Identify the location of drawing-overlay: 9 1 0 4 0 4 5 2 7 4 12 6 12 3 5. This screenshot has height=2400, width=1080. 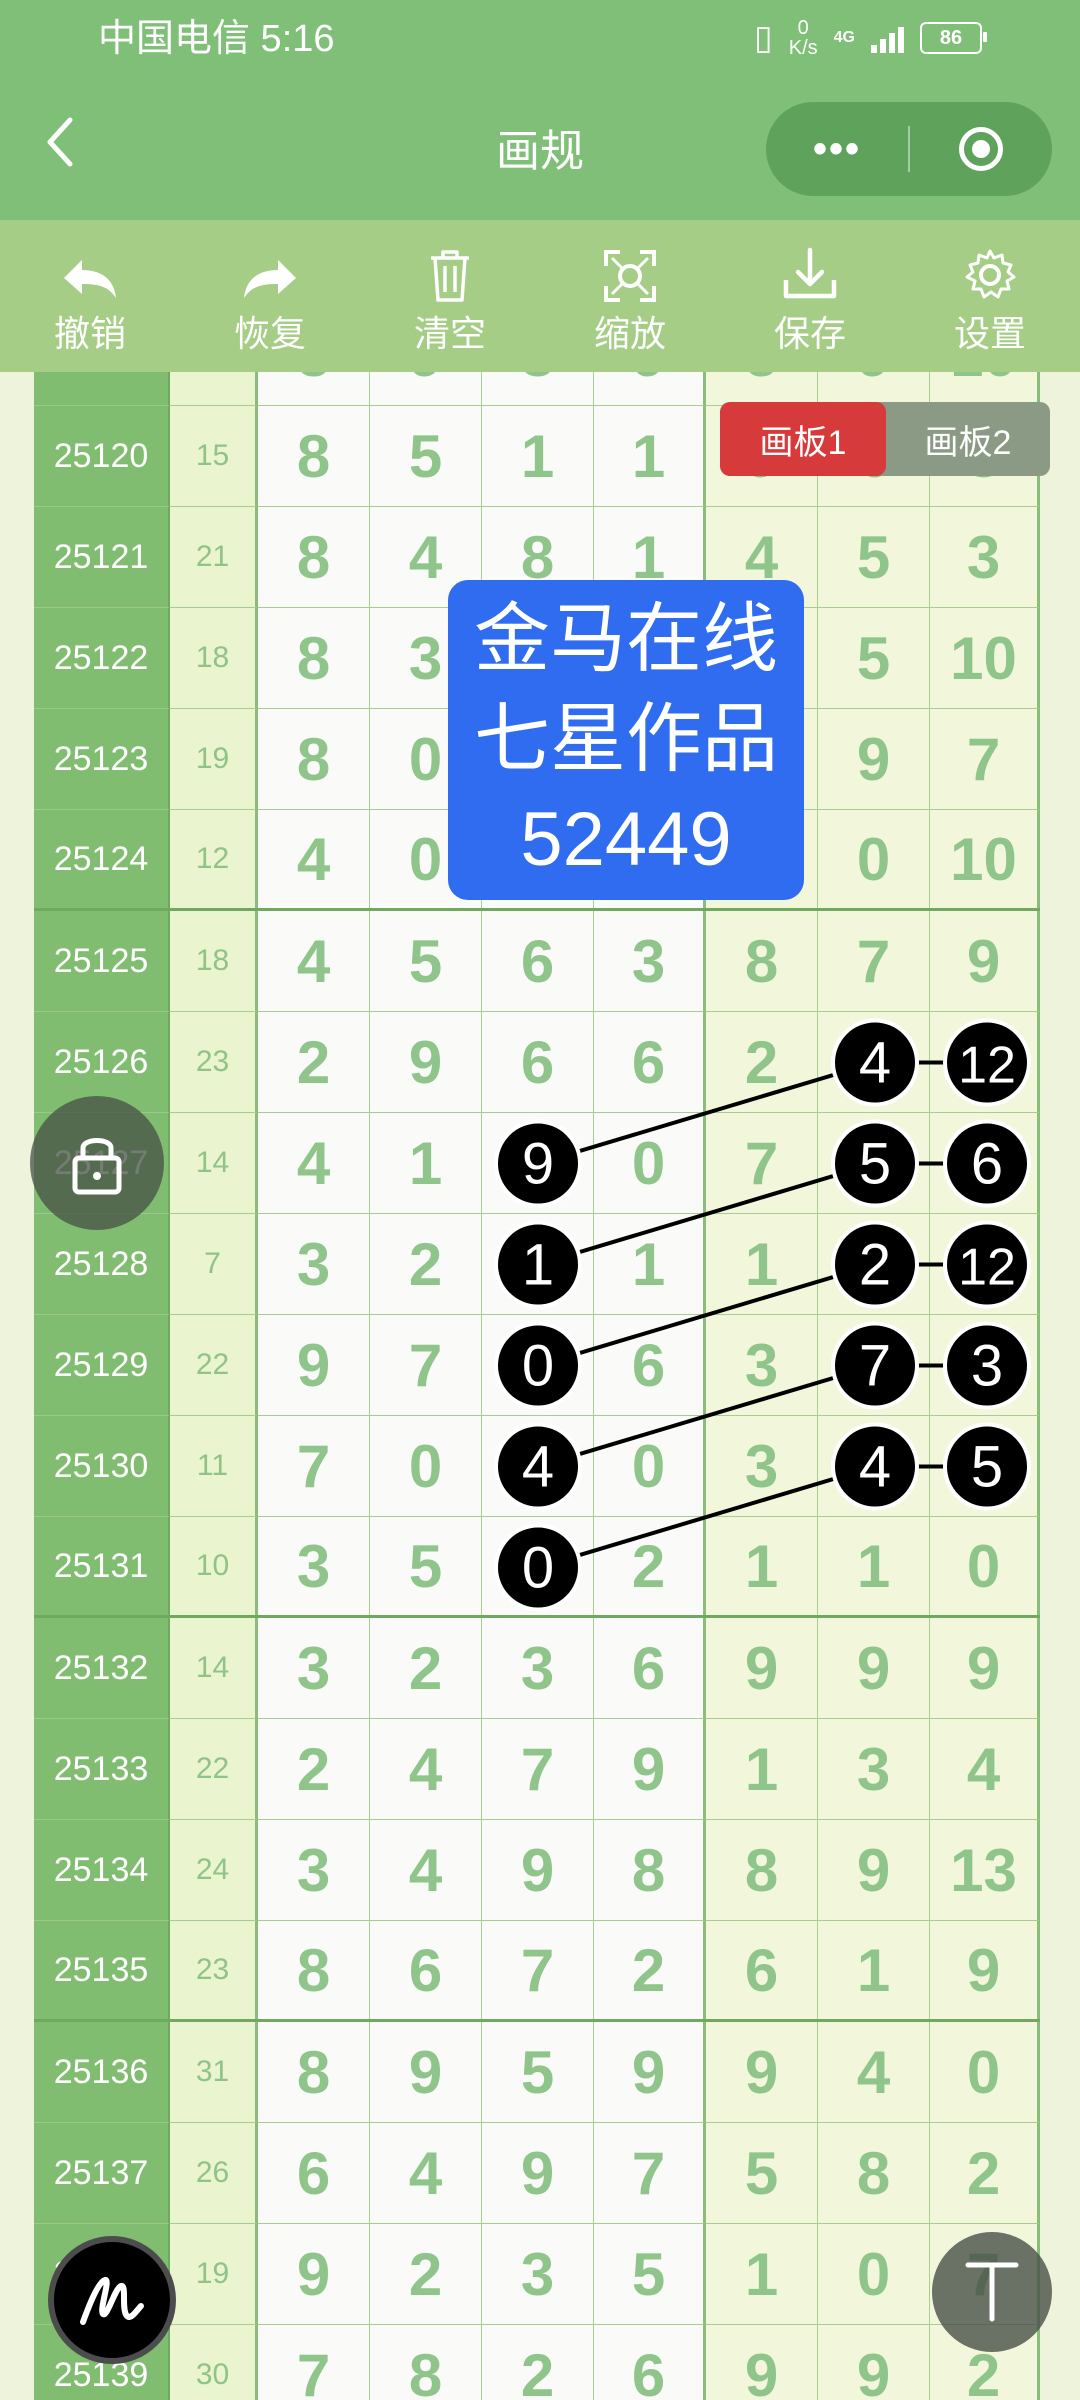
(762, 1315).